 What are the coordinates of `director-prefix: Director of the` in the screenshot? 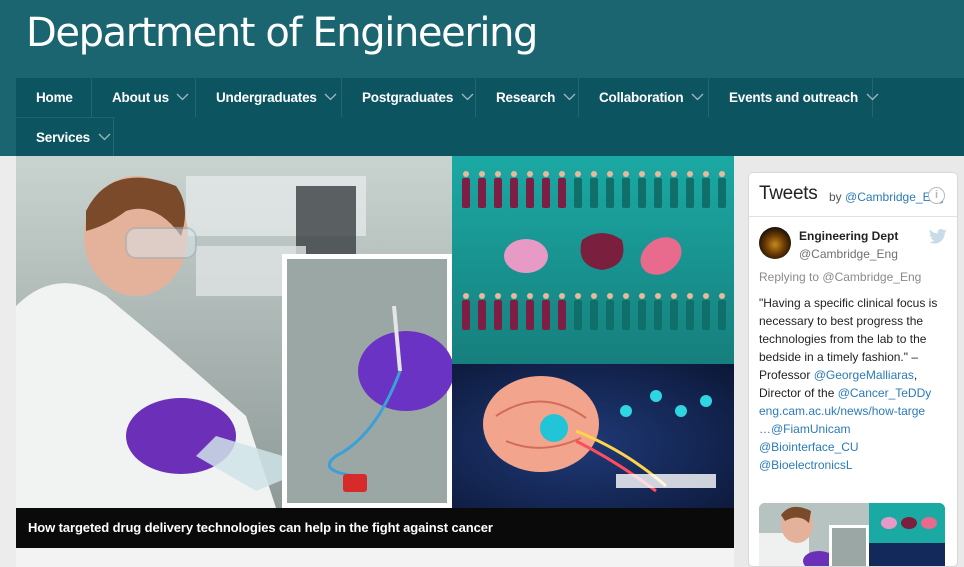 It's located at (798, 393).